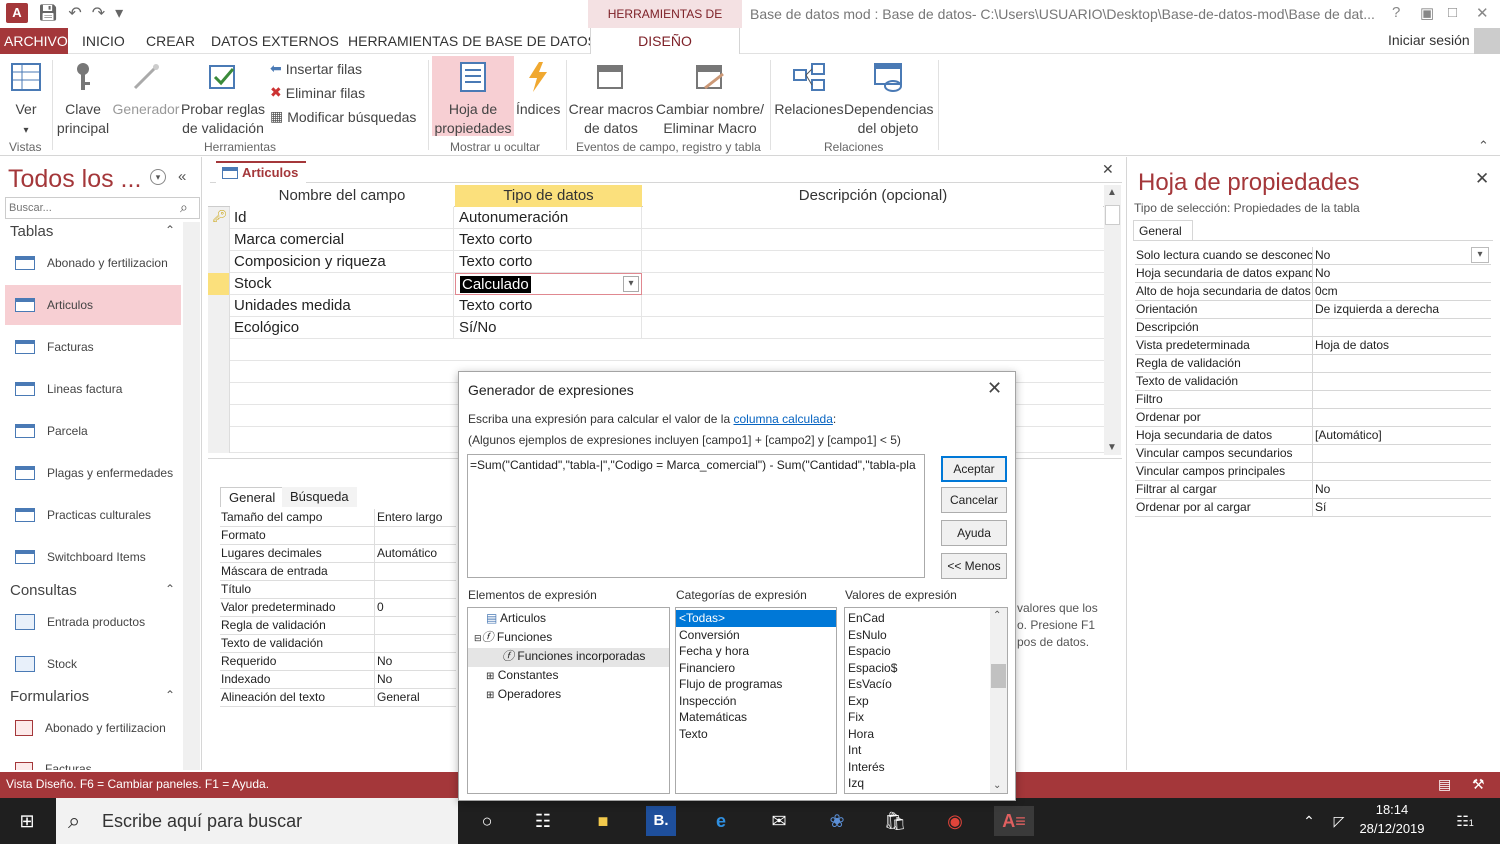 The image size is (1500, 844). Describe the element at coordinates (1482, 13) in the screenshot. I see `close-window-icon: ✕` at that location.